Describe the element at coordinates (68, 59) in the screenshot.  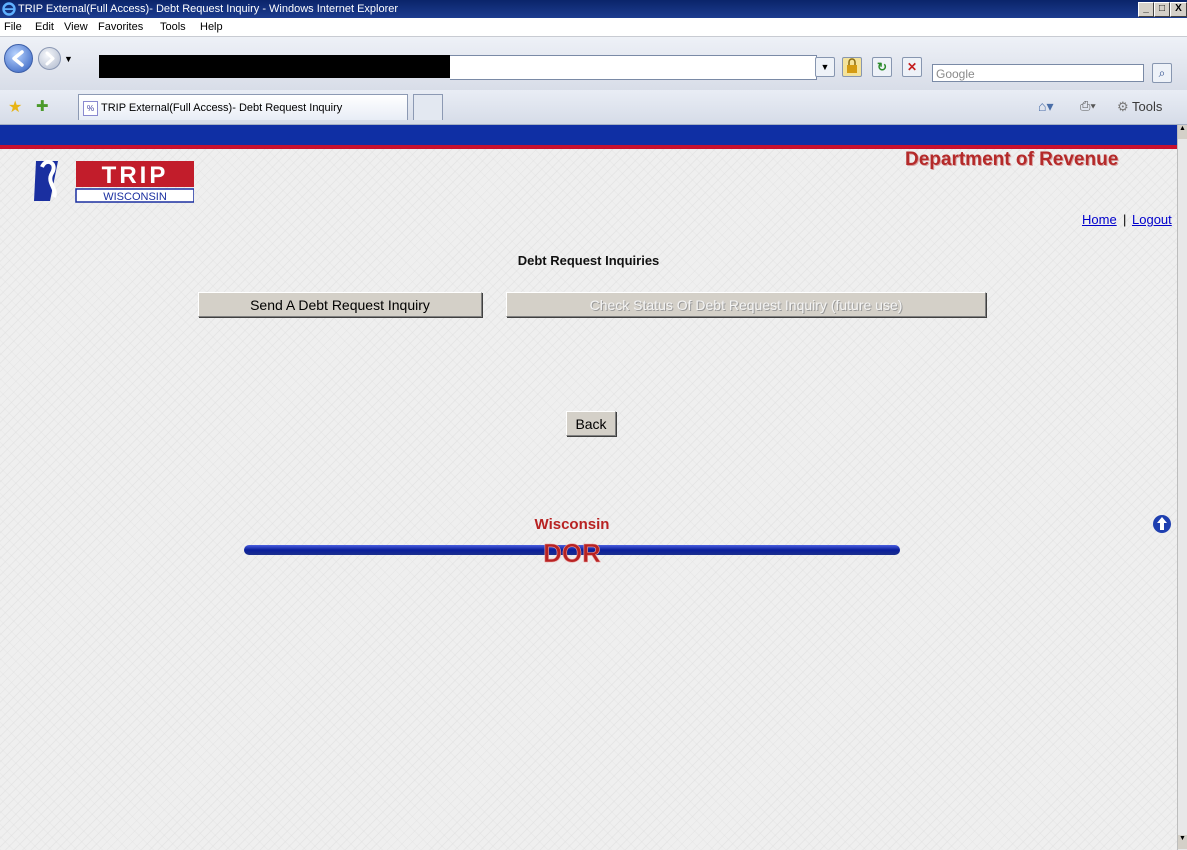
I see `history-dropdown-icon: ▼` at that location.